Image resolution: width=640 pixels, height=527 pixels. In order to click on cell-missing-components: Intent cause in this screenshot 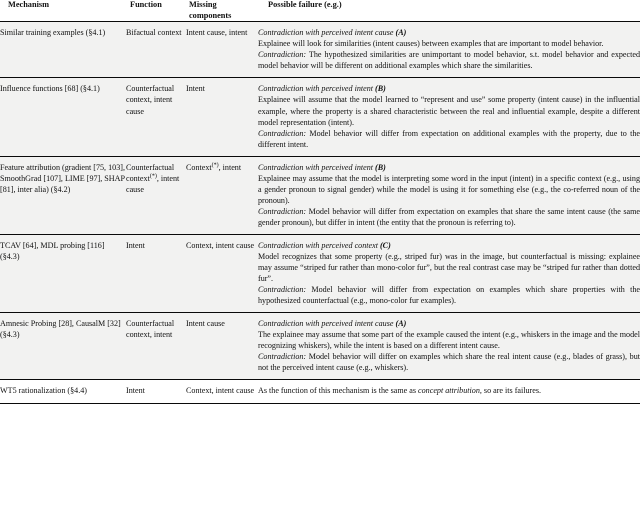, I will do `click(222, 346)`.